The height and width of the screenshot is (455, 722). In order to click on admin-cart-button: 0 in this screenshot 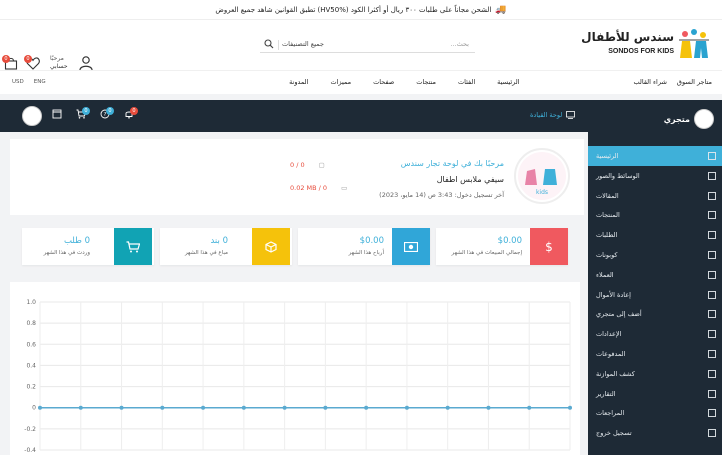, I will do `click(83, 115)`.